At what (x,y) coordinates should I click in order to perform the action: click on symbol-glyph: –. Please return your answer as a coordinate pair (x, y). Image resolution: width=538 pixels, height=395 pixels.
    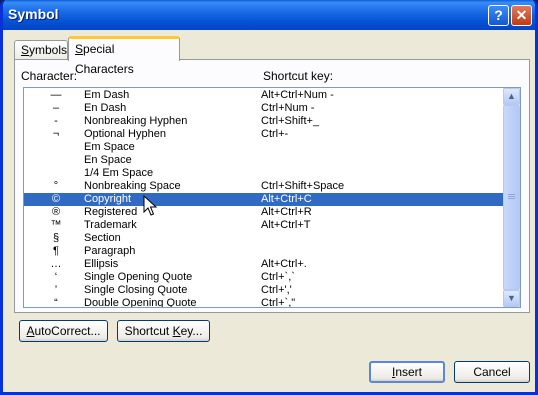
    Looking at the image, I should click on (56, 108).